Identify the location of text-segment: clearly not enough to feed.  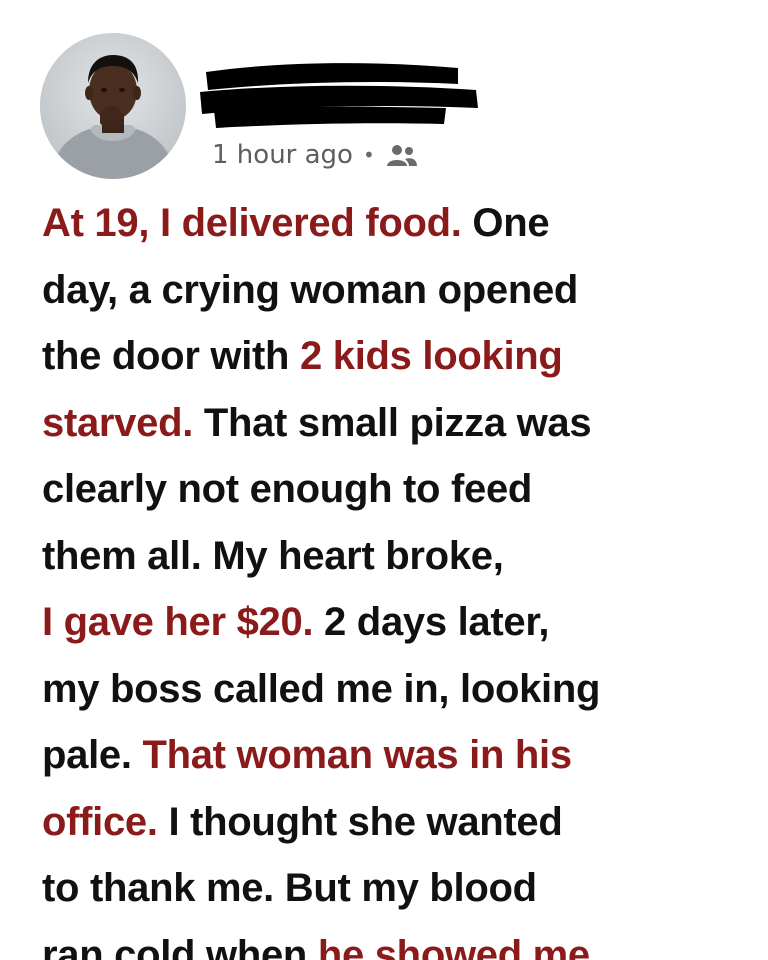
(287, 489).